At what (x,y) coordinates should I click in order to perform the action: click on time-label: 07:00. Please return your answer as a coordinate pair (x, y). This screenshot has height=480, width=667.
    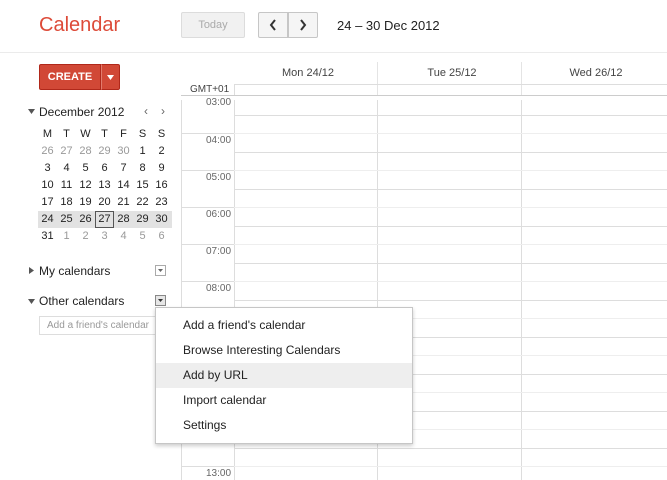
    Looking at the image, I should click on (219, 251).